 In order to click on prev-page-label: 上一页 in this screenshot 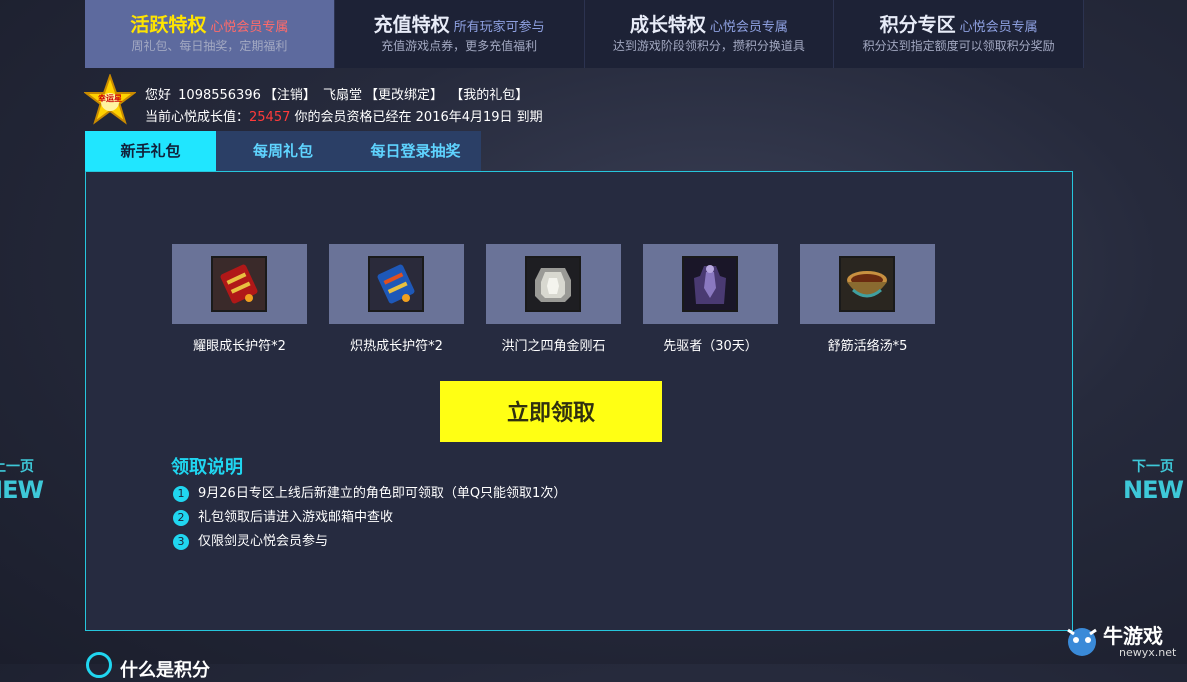, I will do `click(17, 467)`.